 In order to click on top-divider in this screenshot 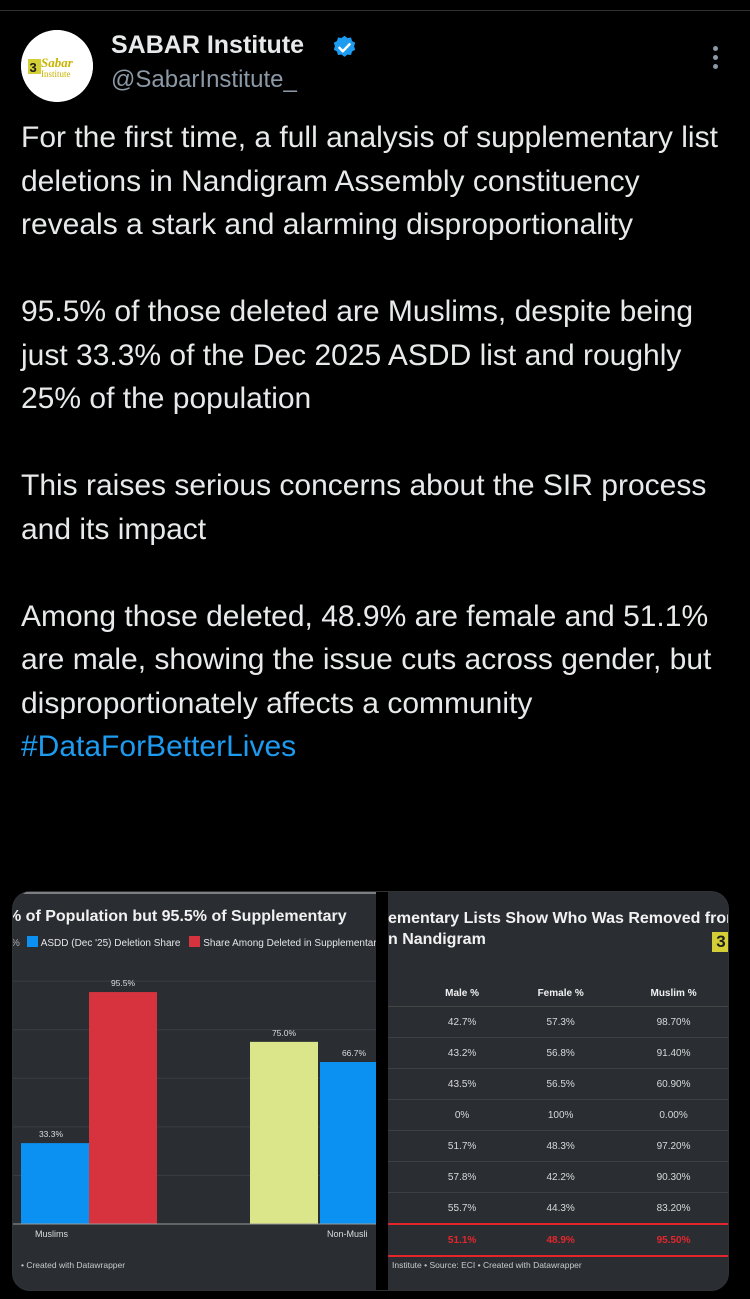, I will do `click(375, 10)`.